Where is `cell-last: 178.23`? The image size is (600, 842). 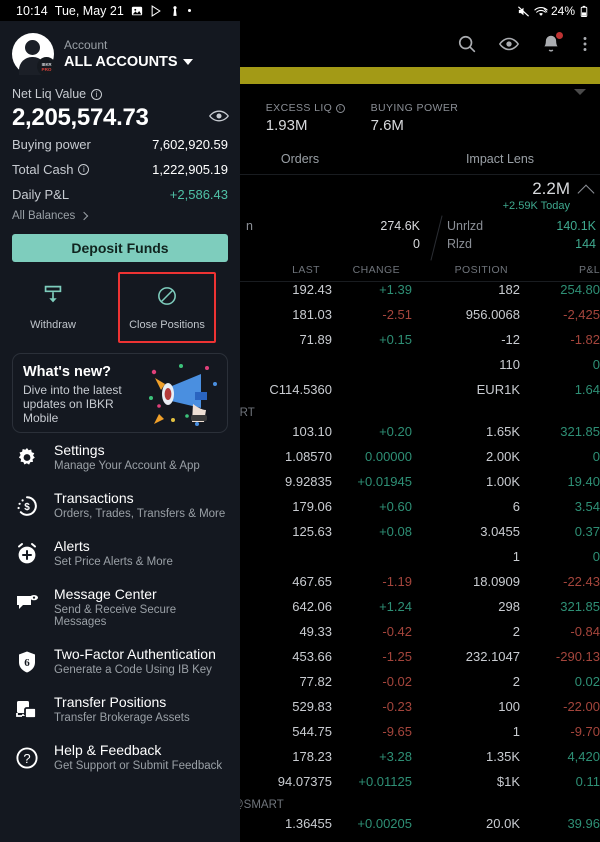 cell-last: 178.23 is located at coordinates (312, 756).